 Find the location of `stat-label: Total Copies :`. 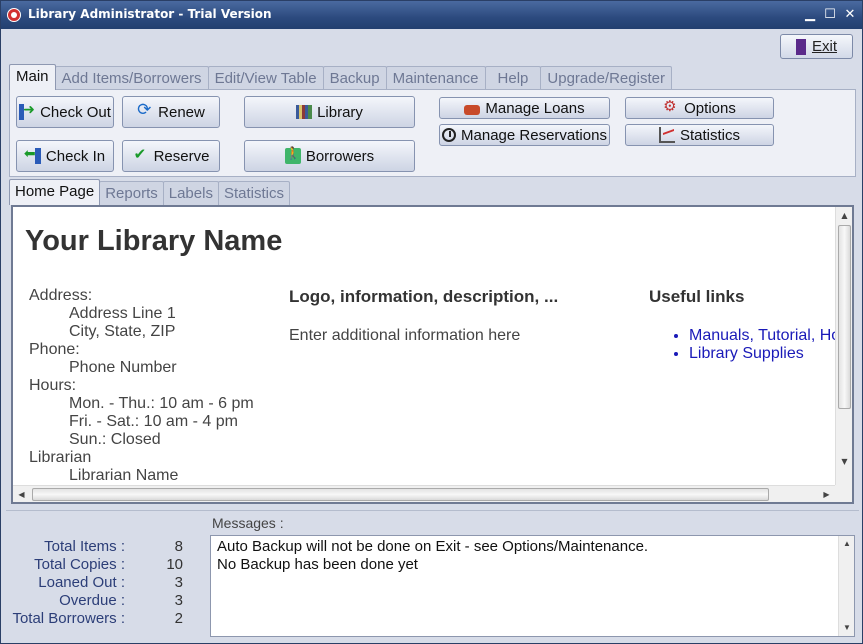

stat-label: Total Copies : is located at coordinates (79, 564).